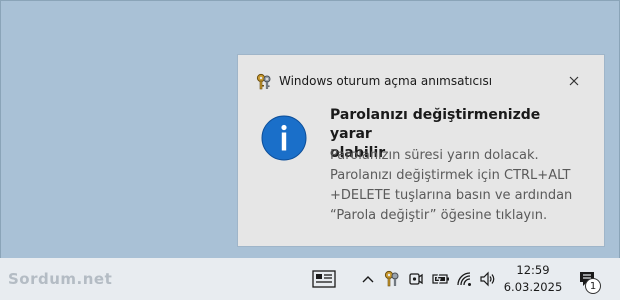  What do you see at coordinates (441, 279) in the screenshot?
I see `battery-icon` at bounding box center [441, 279].